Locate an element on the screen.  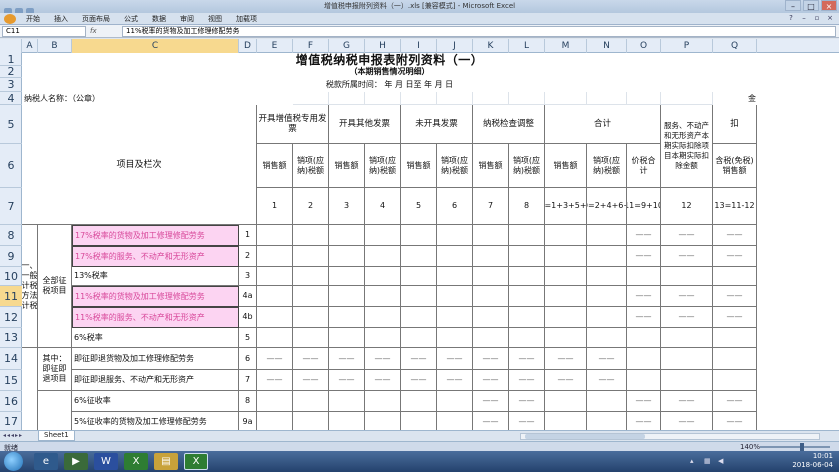
column-header-o: O is located at coordinates (644, 46).